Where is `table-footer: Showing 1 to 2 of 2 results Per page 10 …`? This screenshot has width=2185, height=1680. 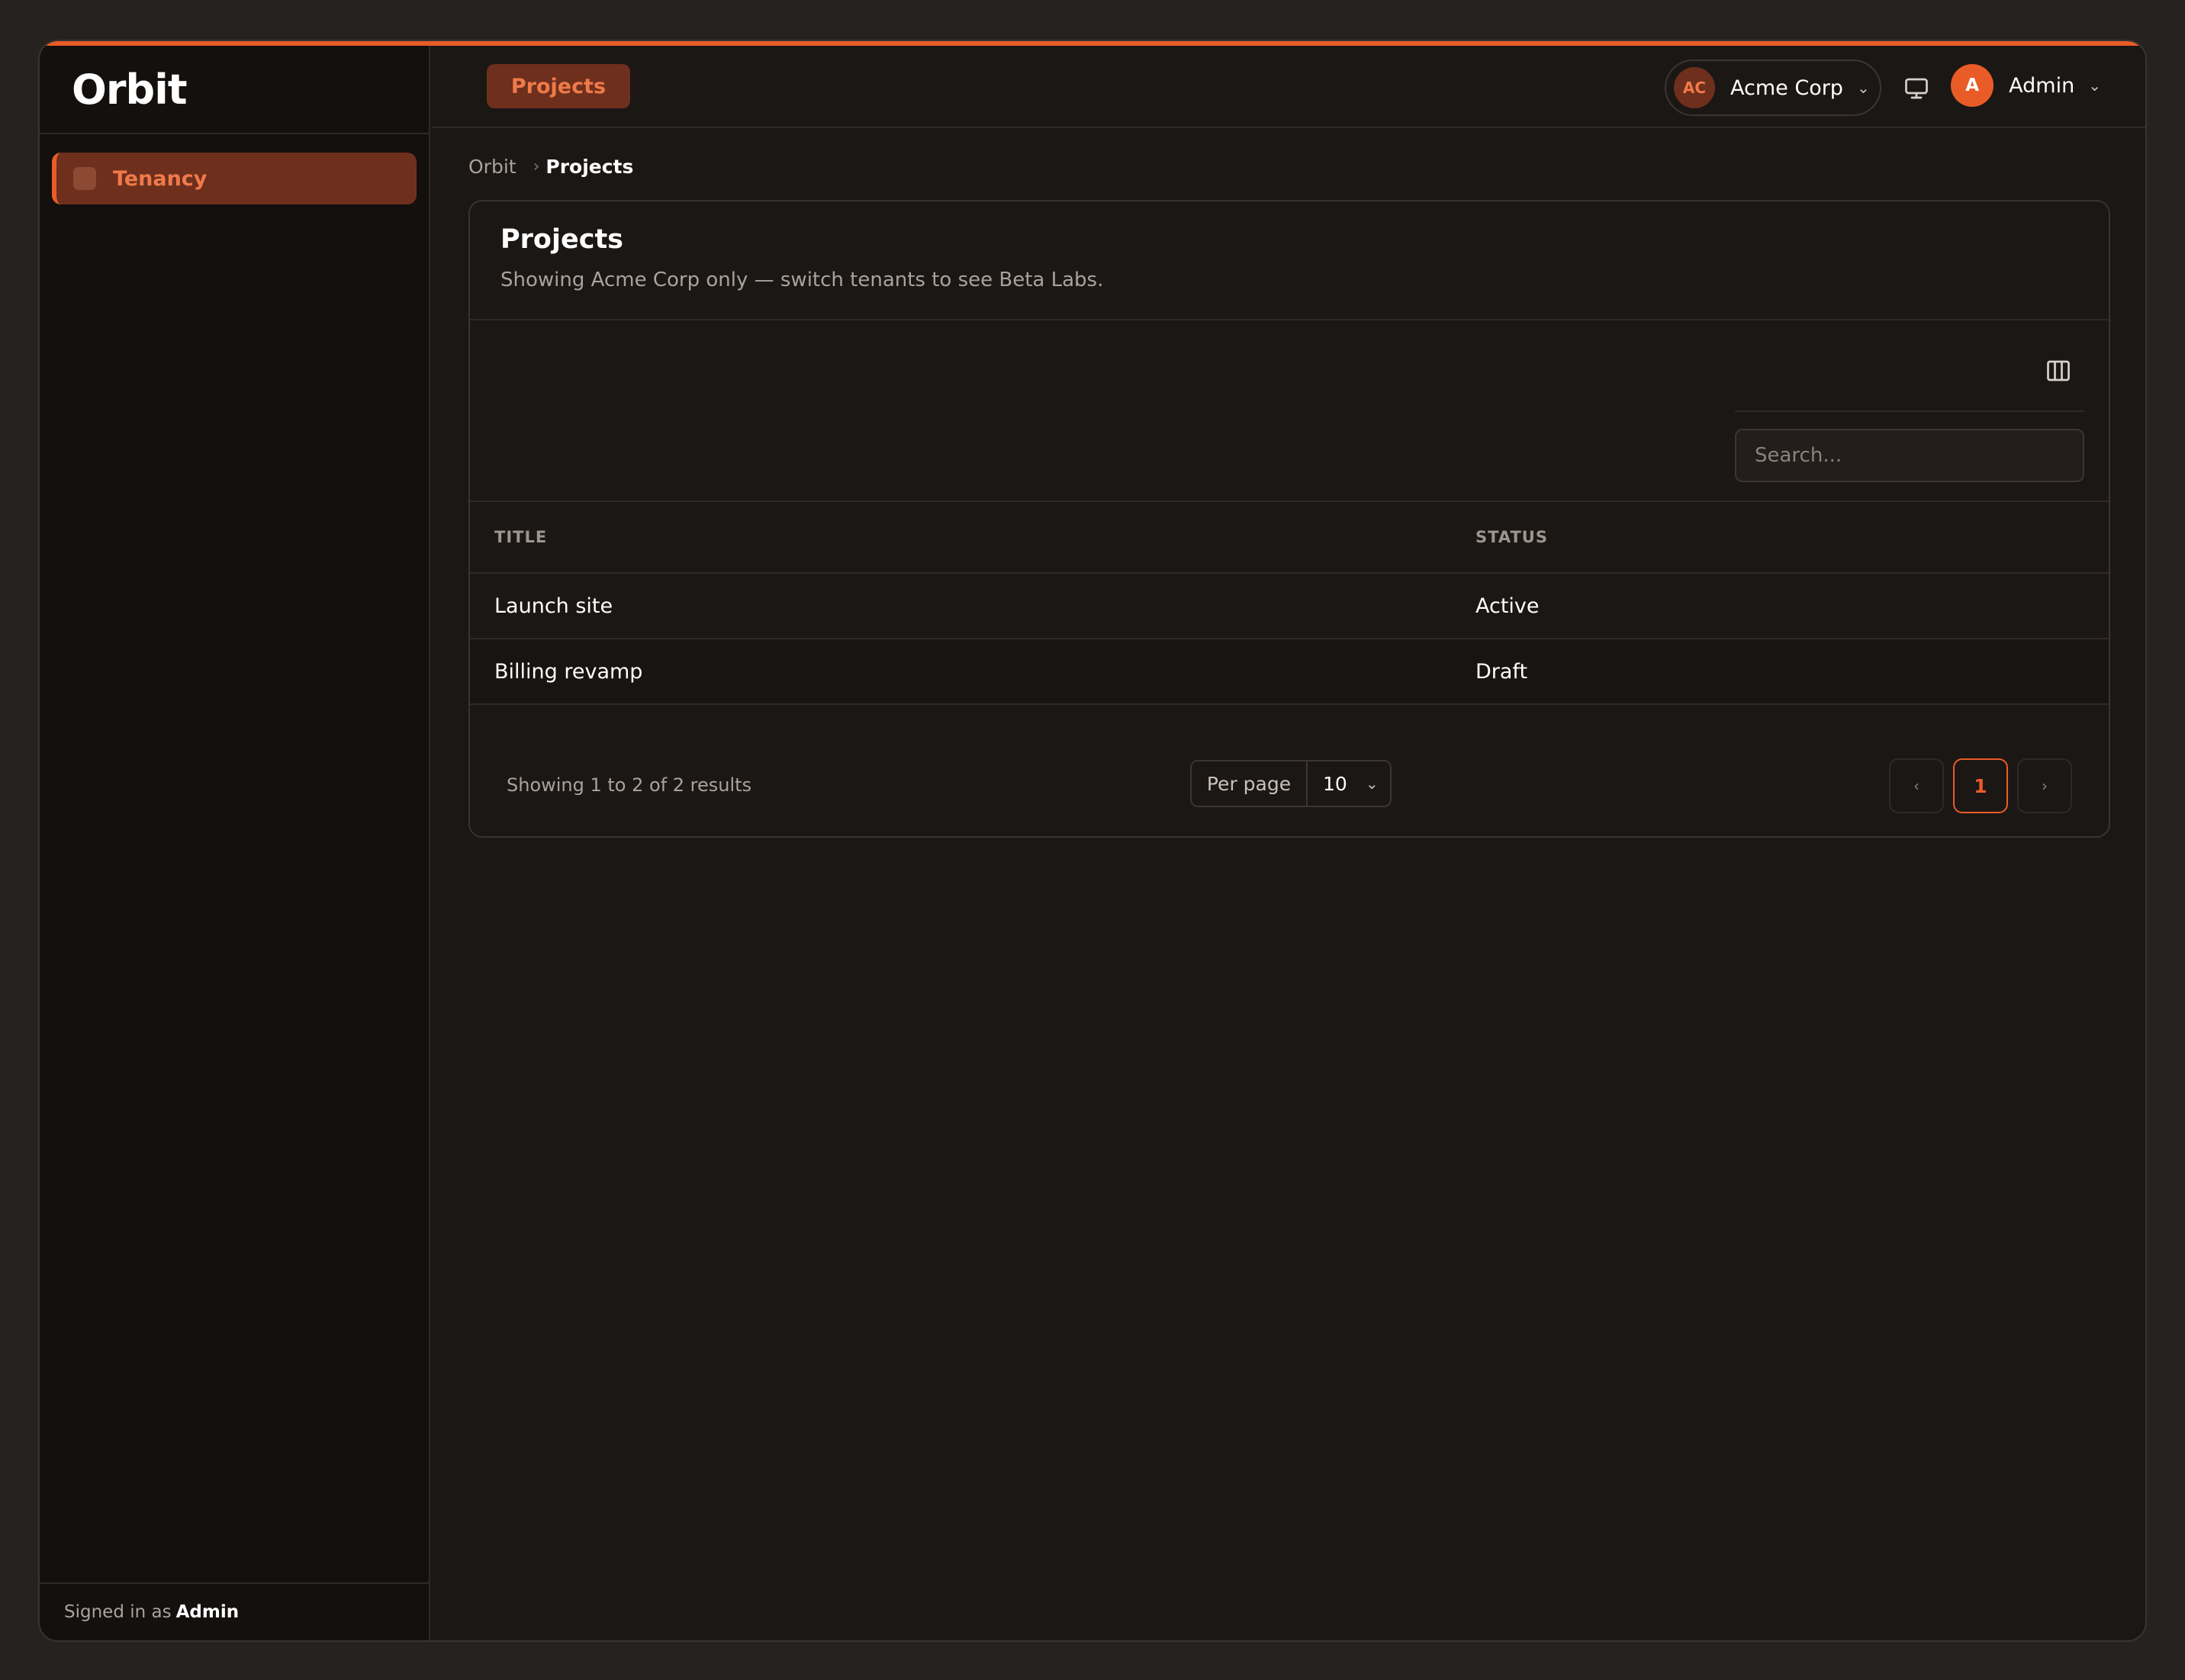 table-footer: Showing 1 to 2 of 2 results Per page 10 … is located at coordinates (1289, 797).